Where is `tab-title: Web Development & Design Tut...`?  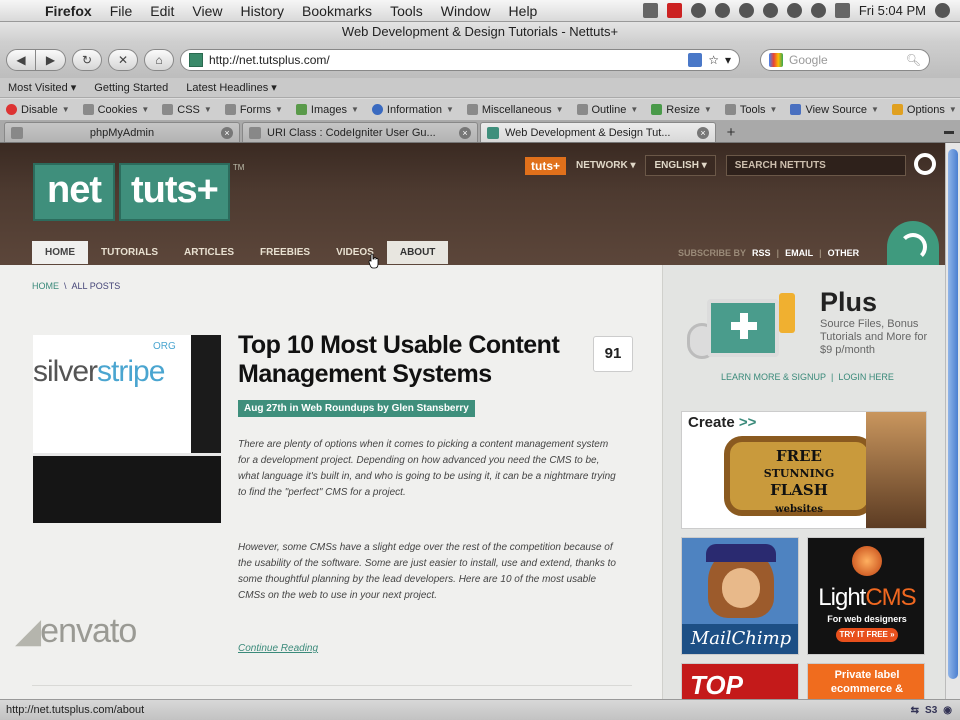 tab-title: Web Development & Design Tut... is located at coordinates (588, 132).